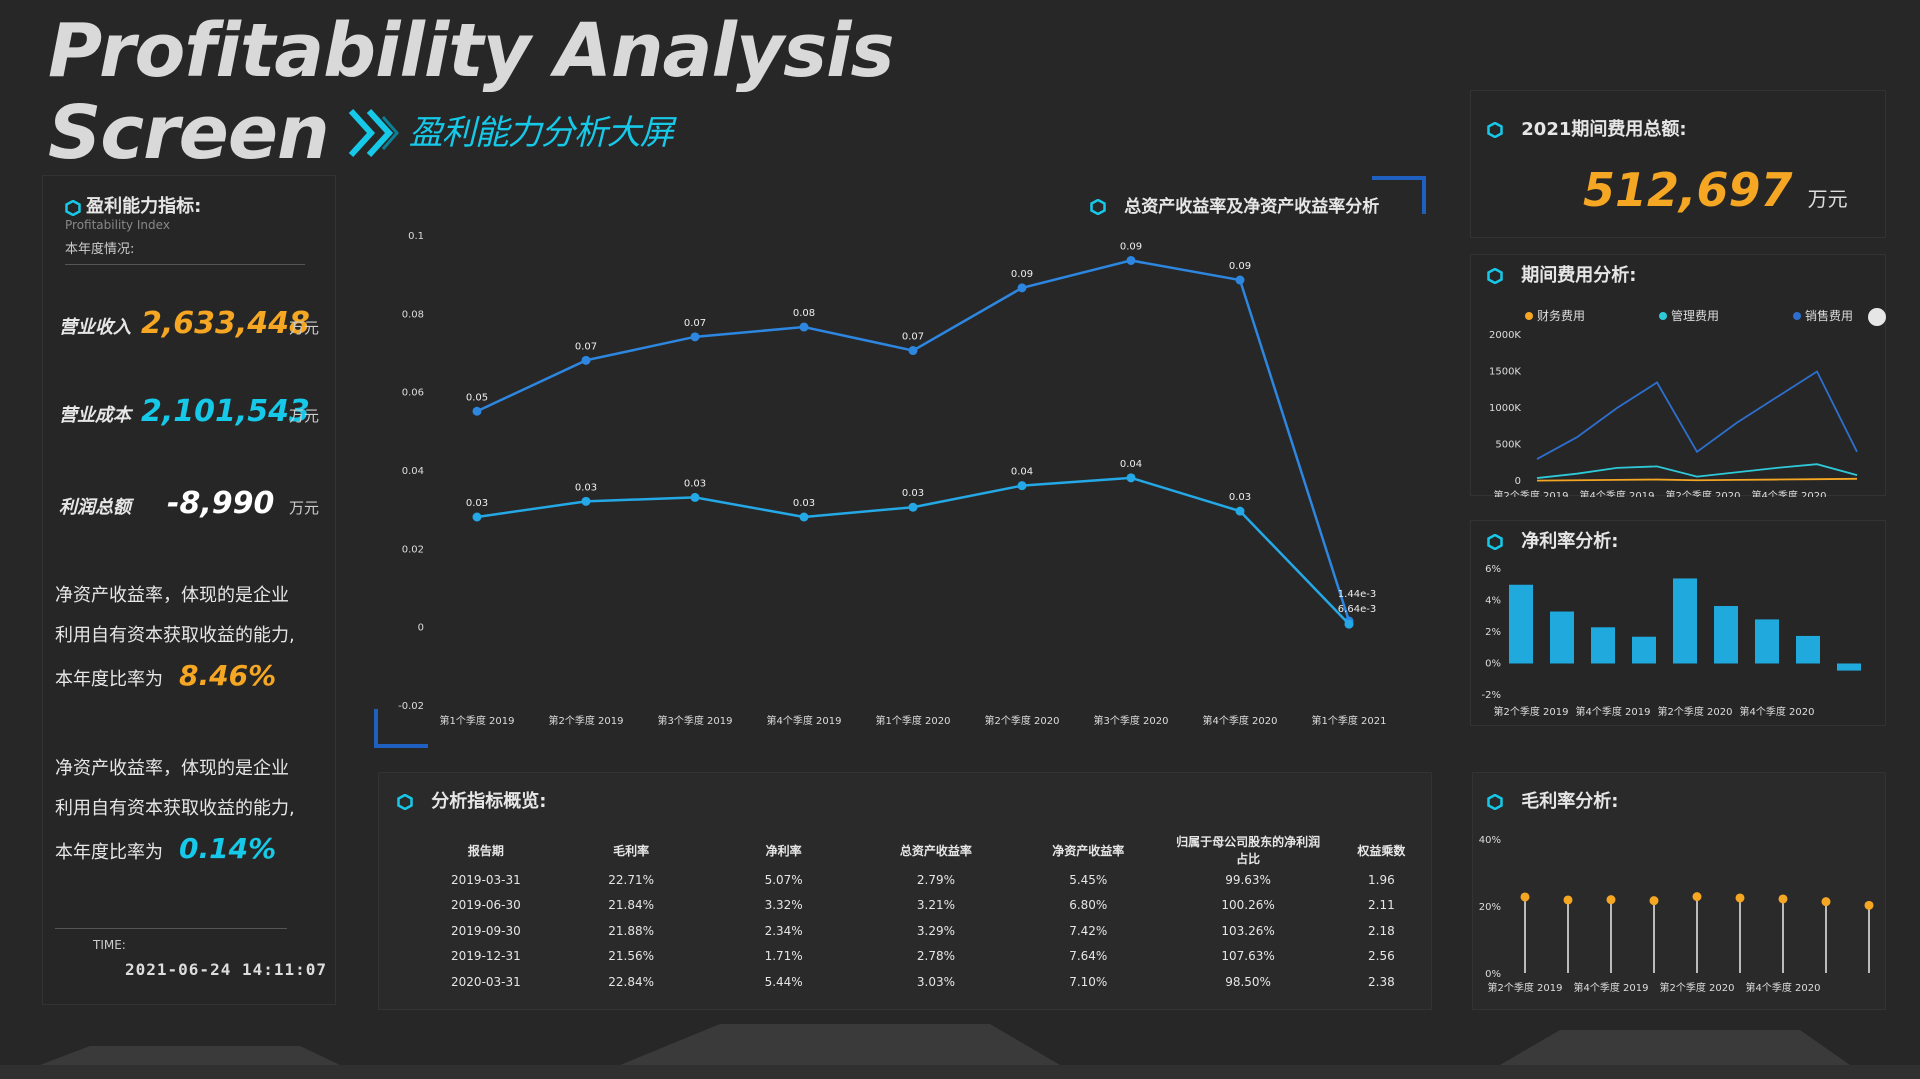  Describe the element at coordinates (221, 503) in the screenshot. I see `metric-value: -8,990` at that location.